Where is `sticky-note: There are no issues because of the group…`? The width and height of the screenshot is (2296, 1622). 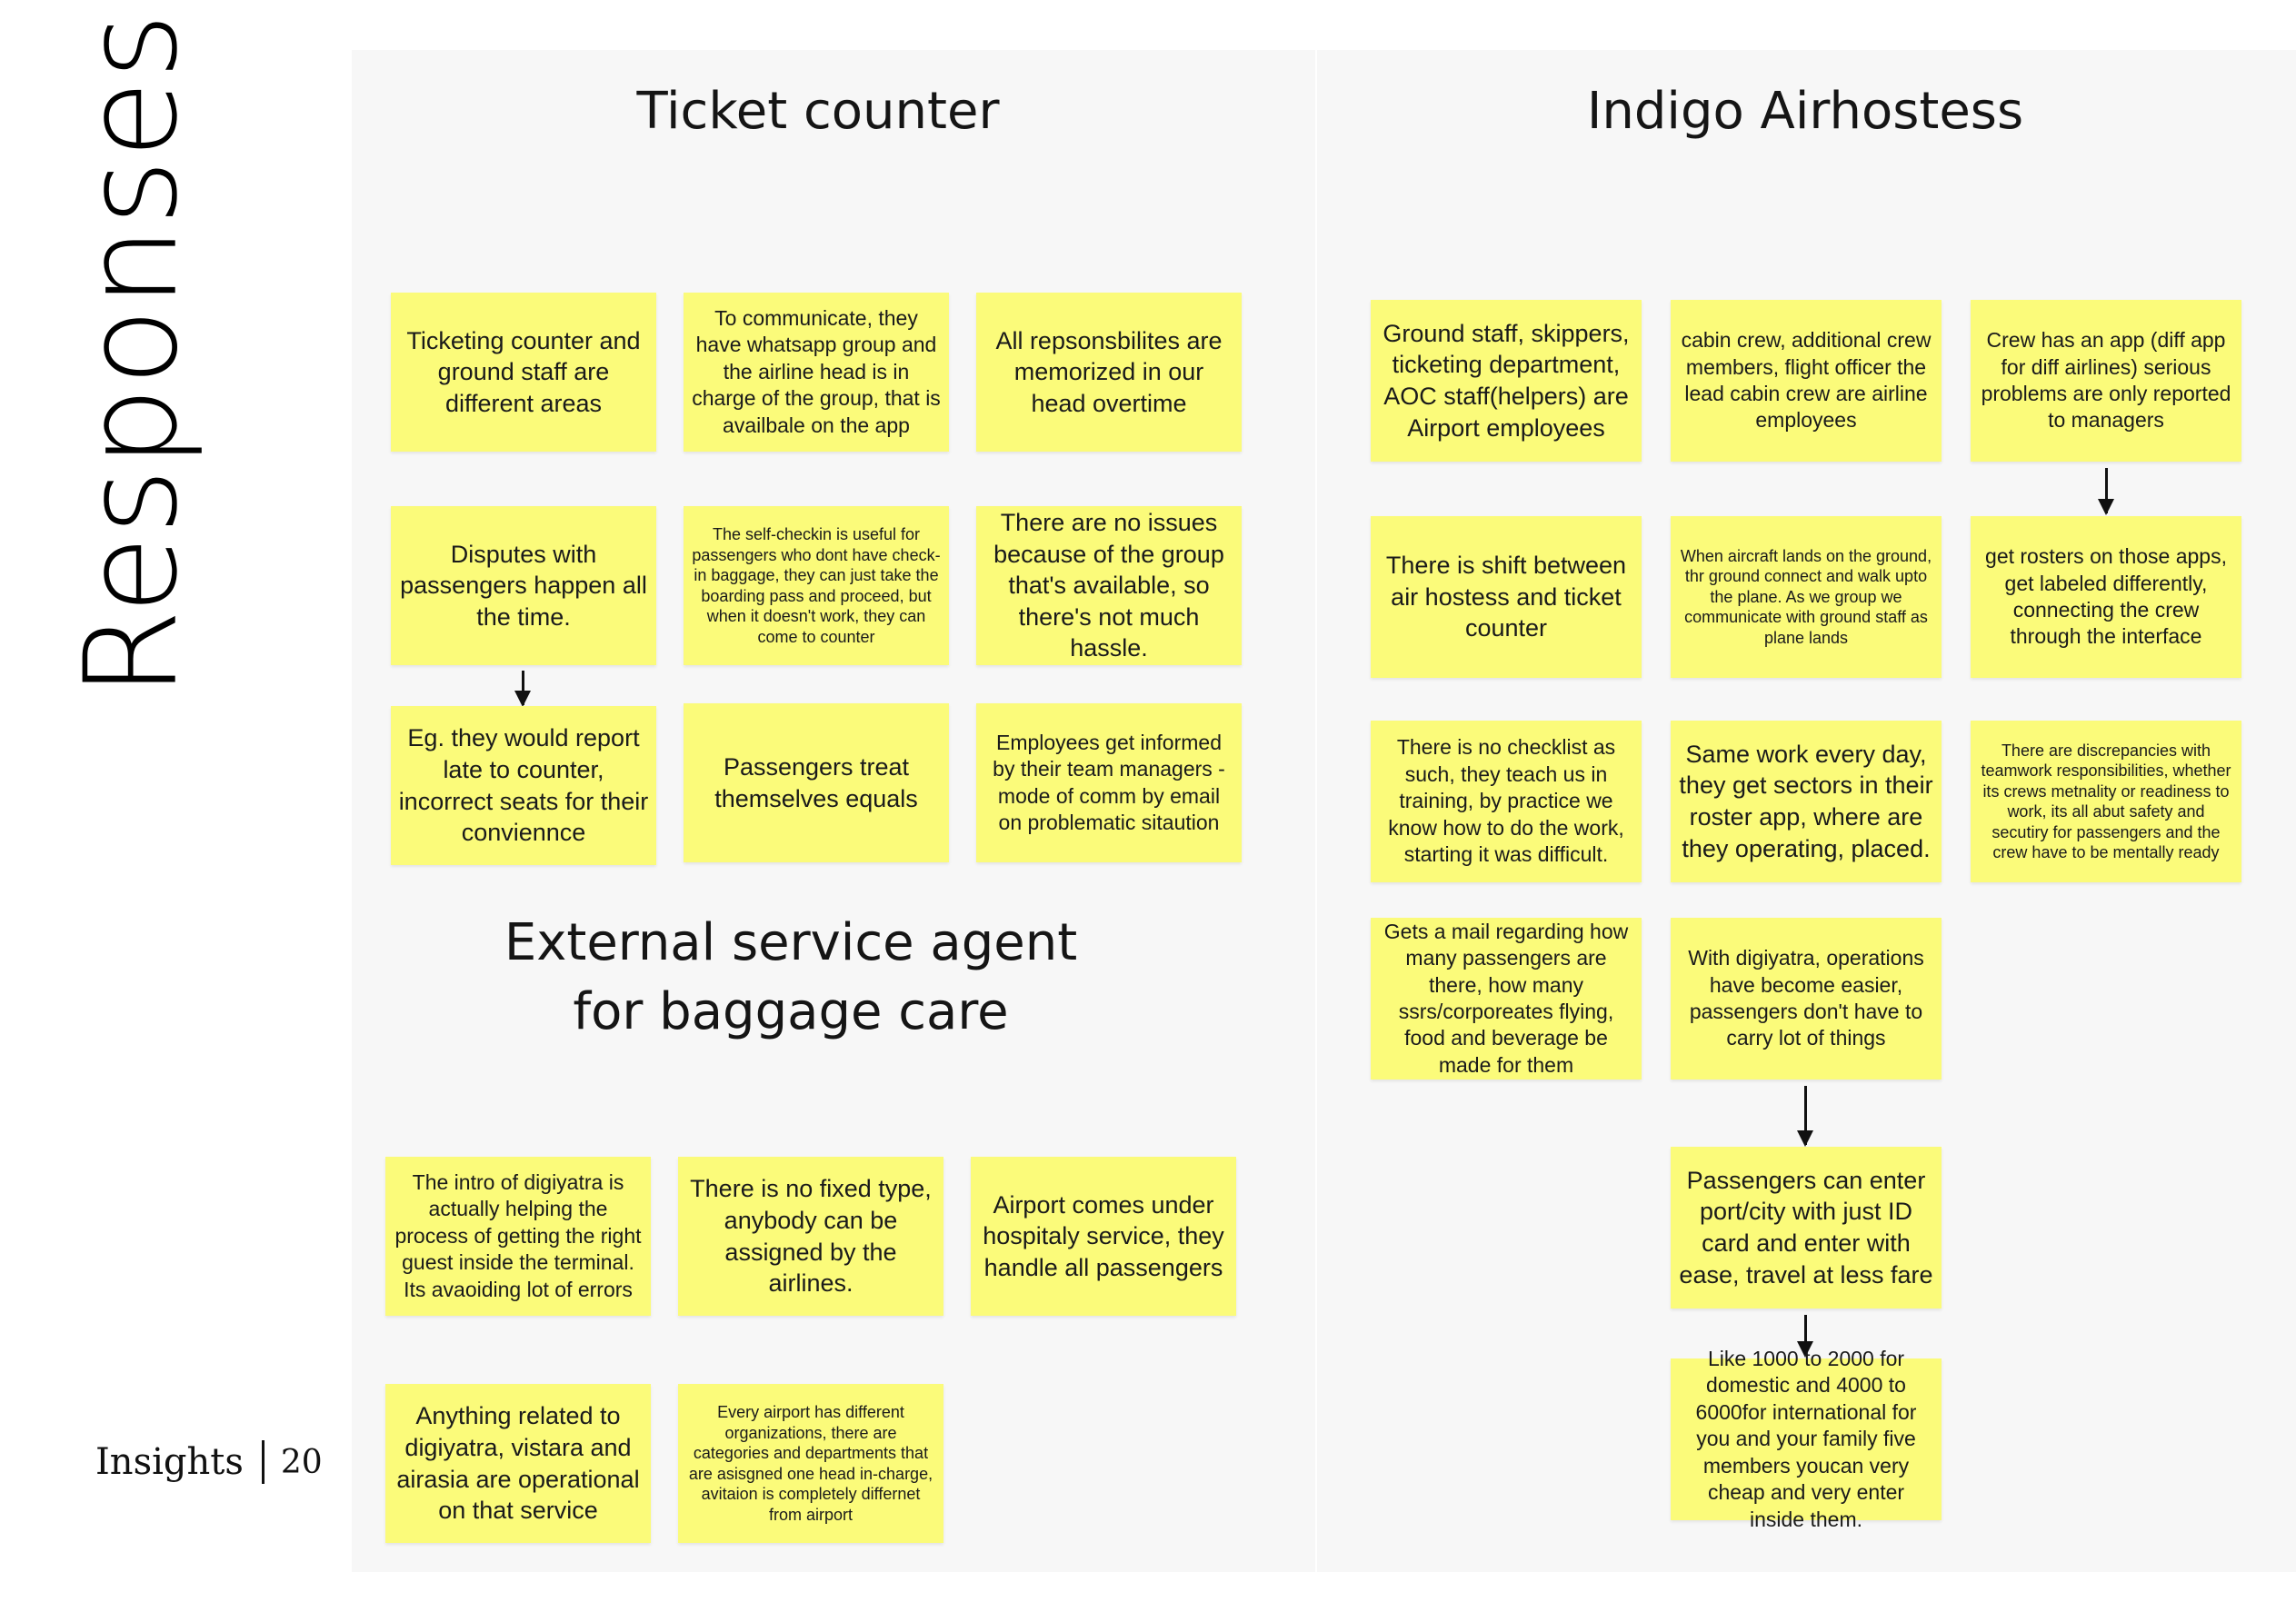 sticky-note: There are no issues because of the group… is located at coordinates (1109, 585).